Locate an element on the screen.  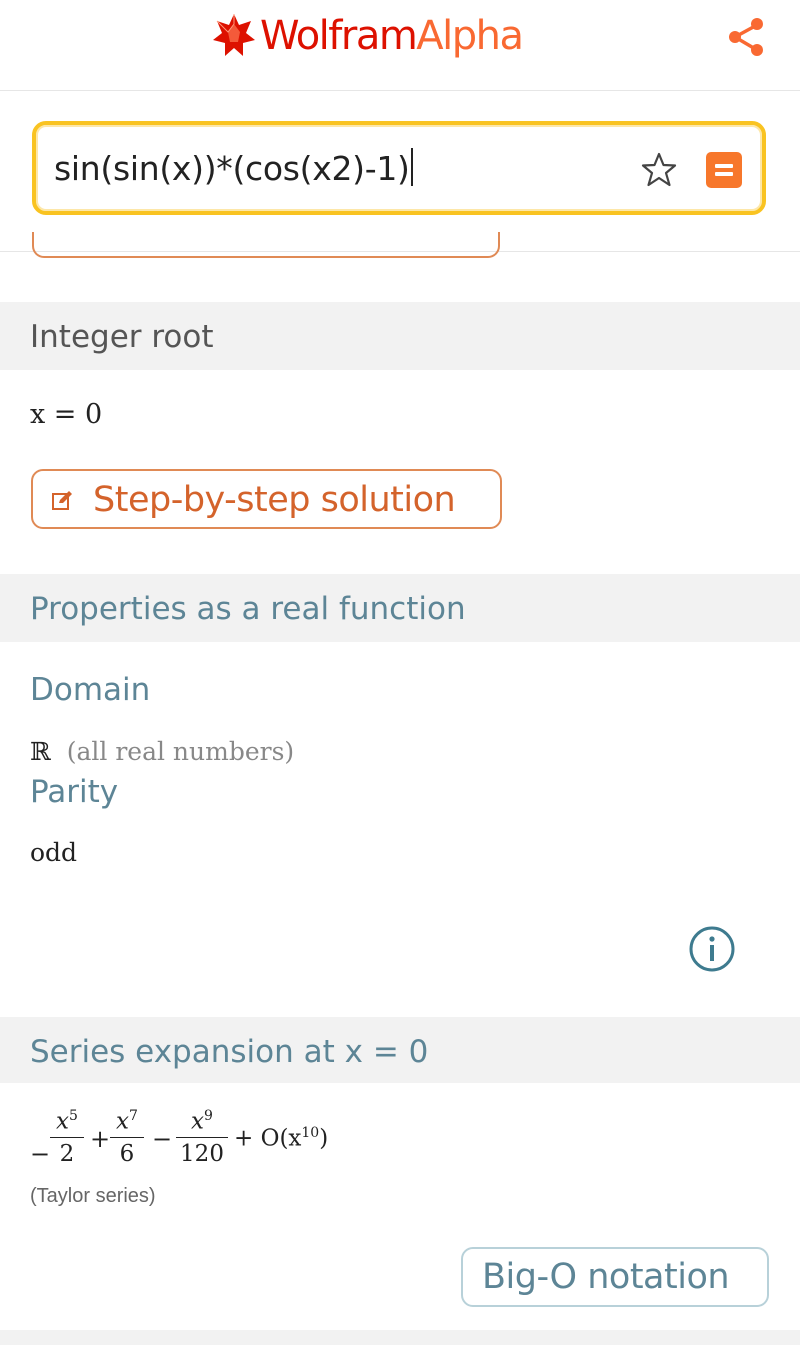
domain-note: (all real numbers) is located at coordinates (180, 751).